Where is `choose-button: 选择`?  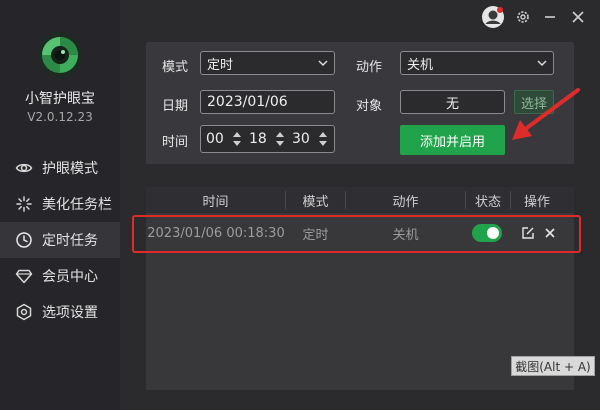 choose-button: 选择 is located at coordinates (534, 102).